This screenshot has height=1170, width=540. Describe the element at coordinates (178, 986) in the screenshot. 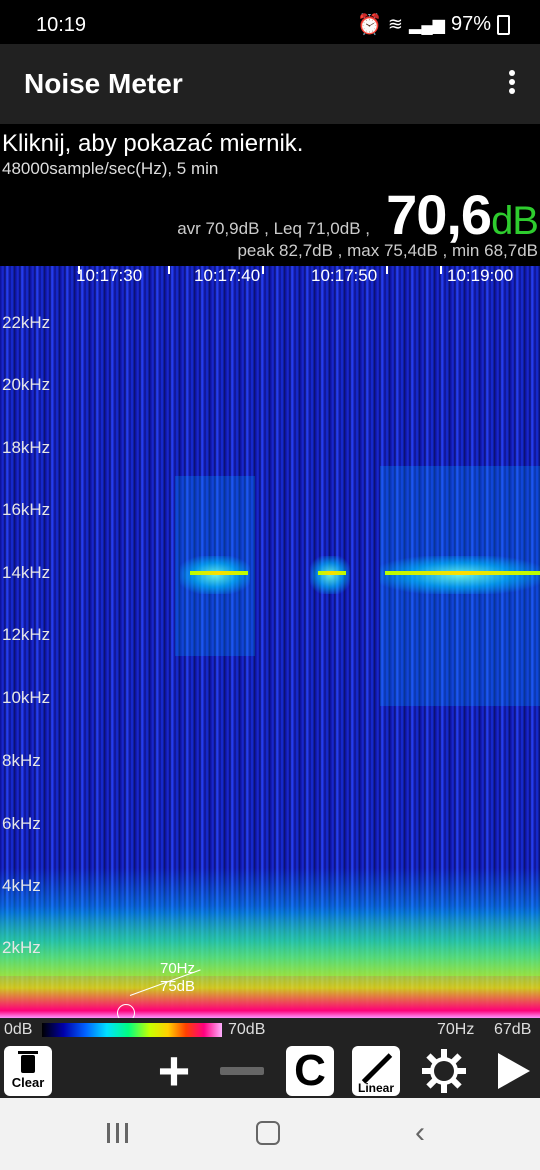

I see `peak-level: 75dB` at that location.